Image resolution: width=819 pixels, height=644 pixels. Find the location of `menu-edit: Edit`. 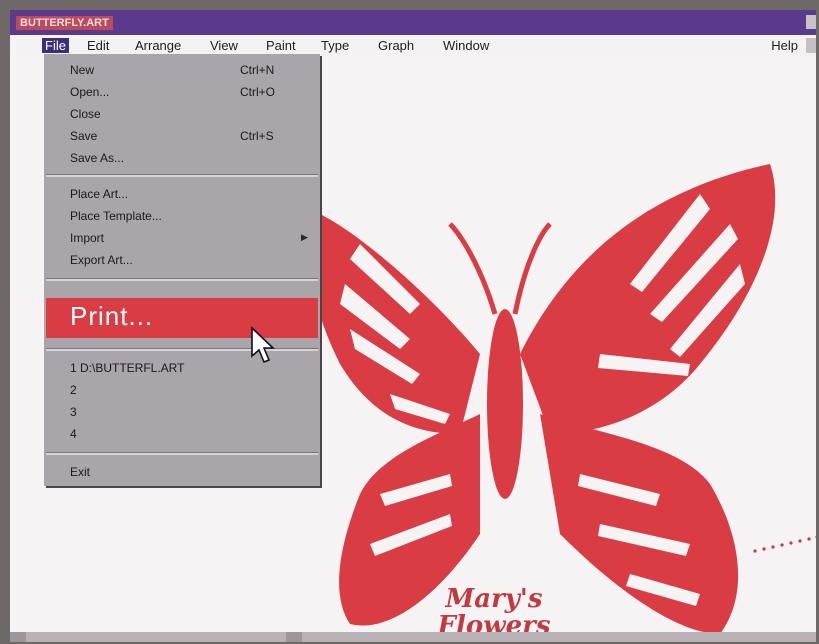

menu-edit: Edit is located at coordinates (98, 45).